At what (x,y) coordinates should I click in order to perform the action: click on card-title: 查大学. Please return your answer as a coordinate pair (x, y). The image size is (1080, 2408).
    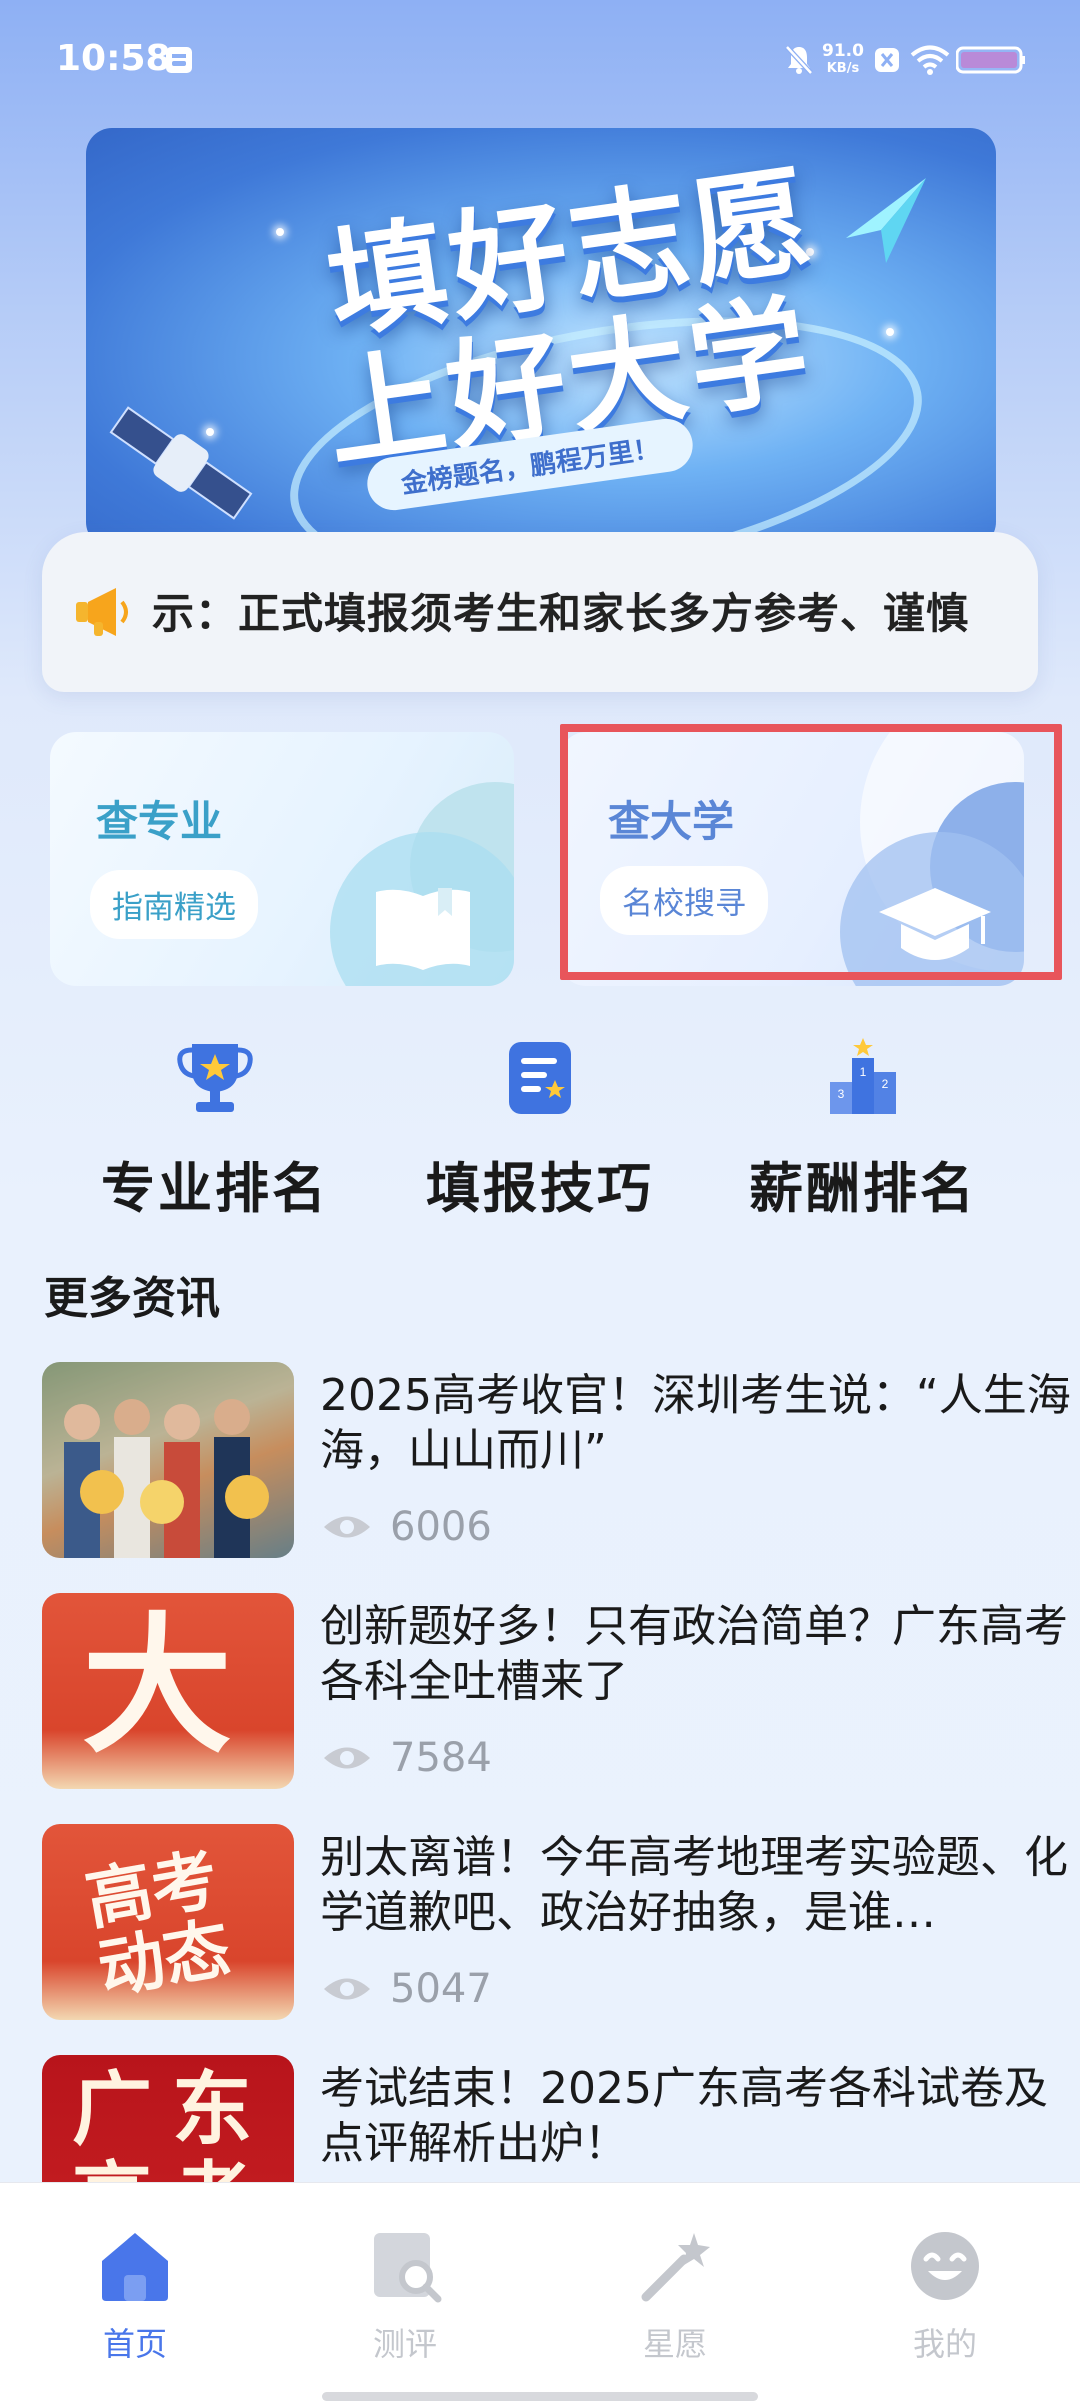
    Looking at the image, I should click on (671, 821).